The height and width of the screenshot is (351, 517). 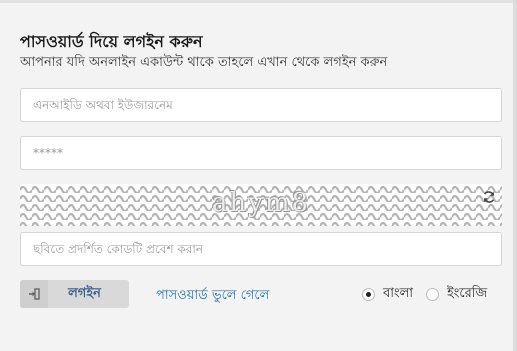 What do you see at coordinates (261, 105) in the screenshot?
I see `username-input` at bounding box center [261, 105].